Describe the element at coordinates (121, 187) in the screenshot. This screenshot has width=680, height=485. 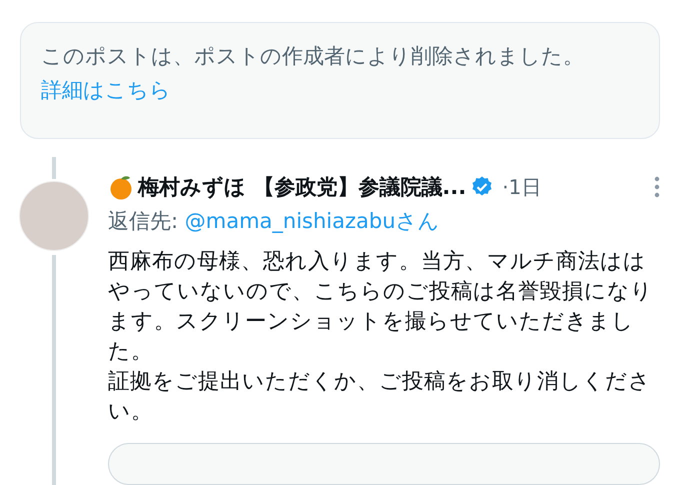
I see `tangerine-icon` at that location.